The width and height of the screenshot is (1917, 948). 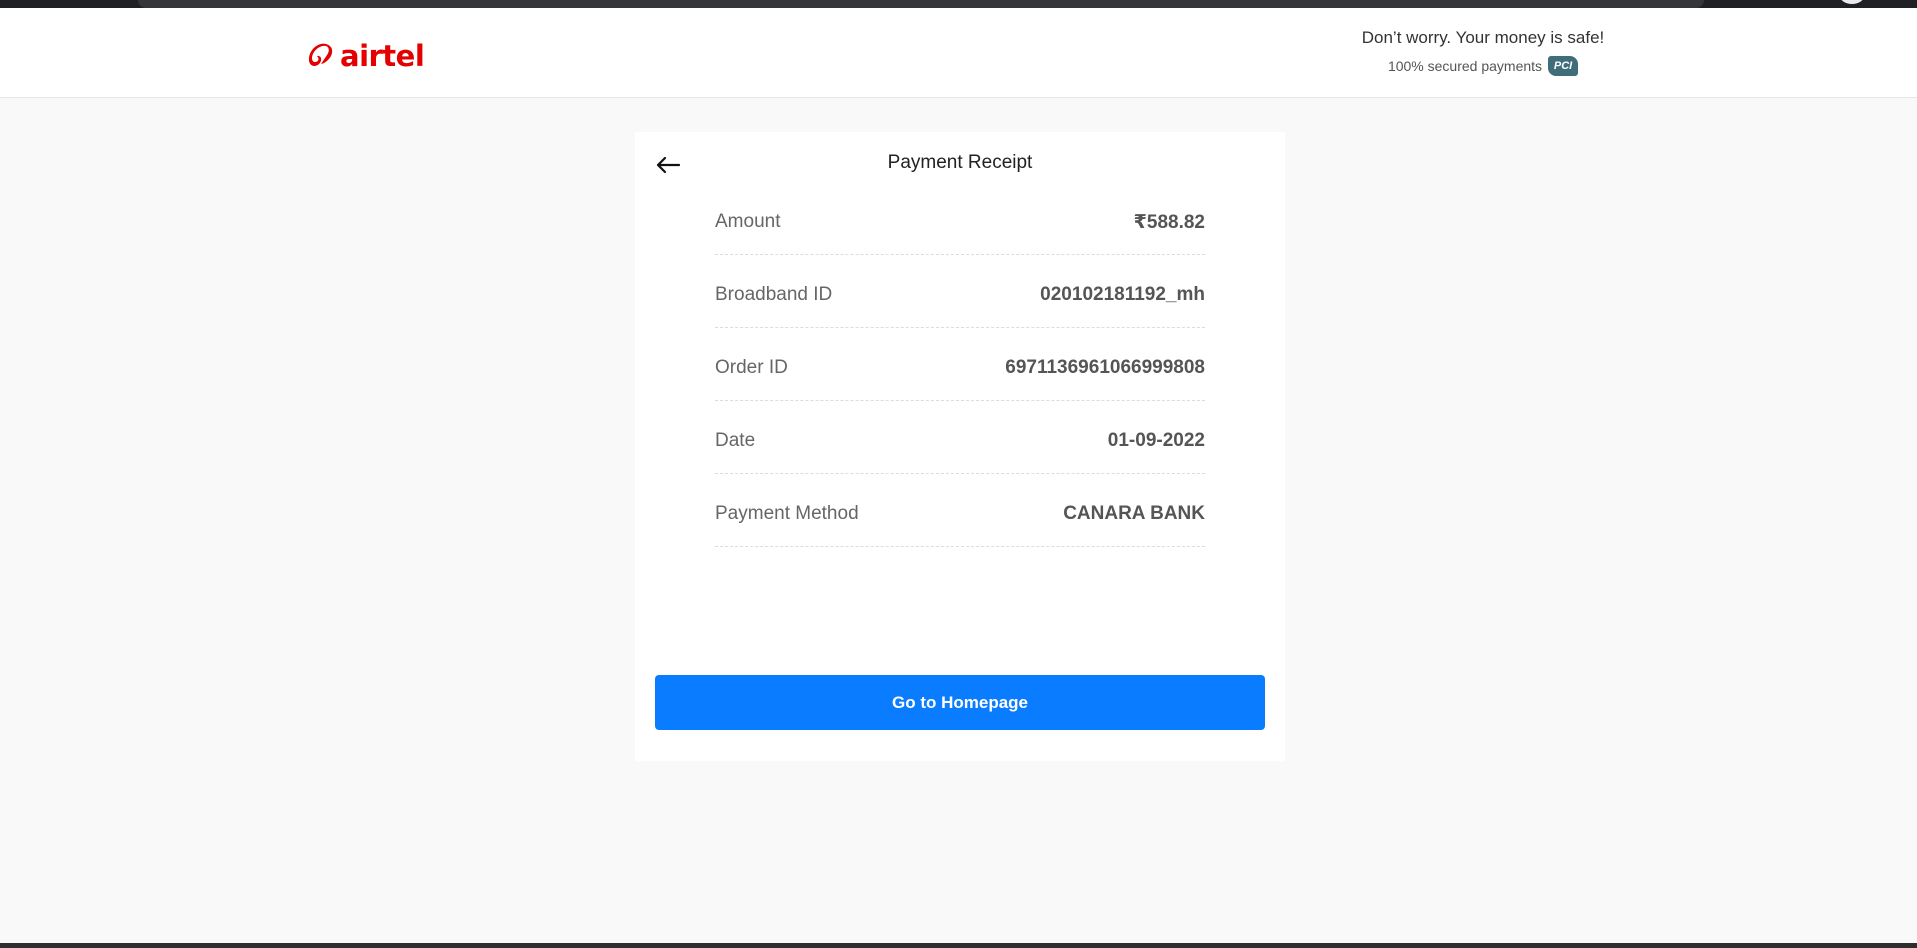 What do you see at coordinates (960, 162) in the screenshot?
I see `page-title: Payment Receipt` at bounding box center [960, 162].